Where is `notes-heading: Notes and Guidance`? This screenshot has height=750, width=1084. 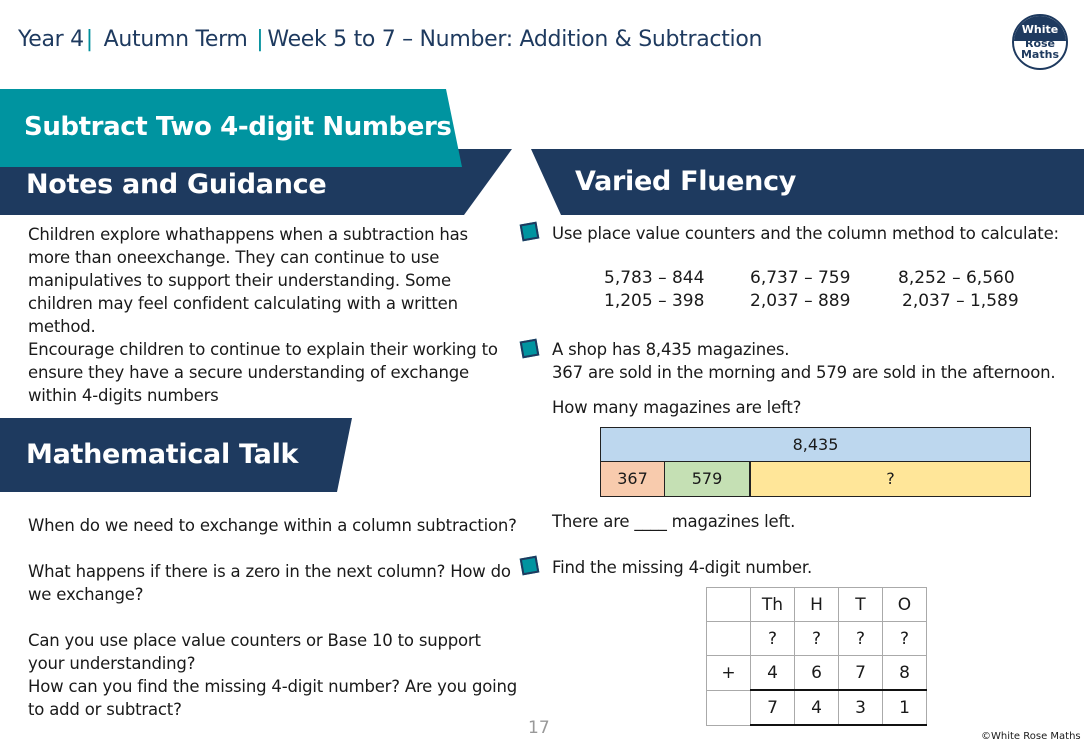
notes-heading: Notes and Guidance is located at coordinates (176, 184).